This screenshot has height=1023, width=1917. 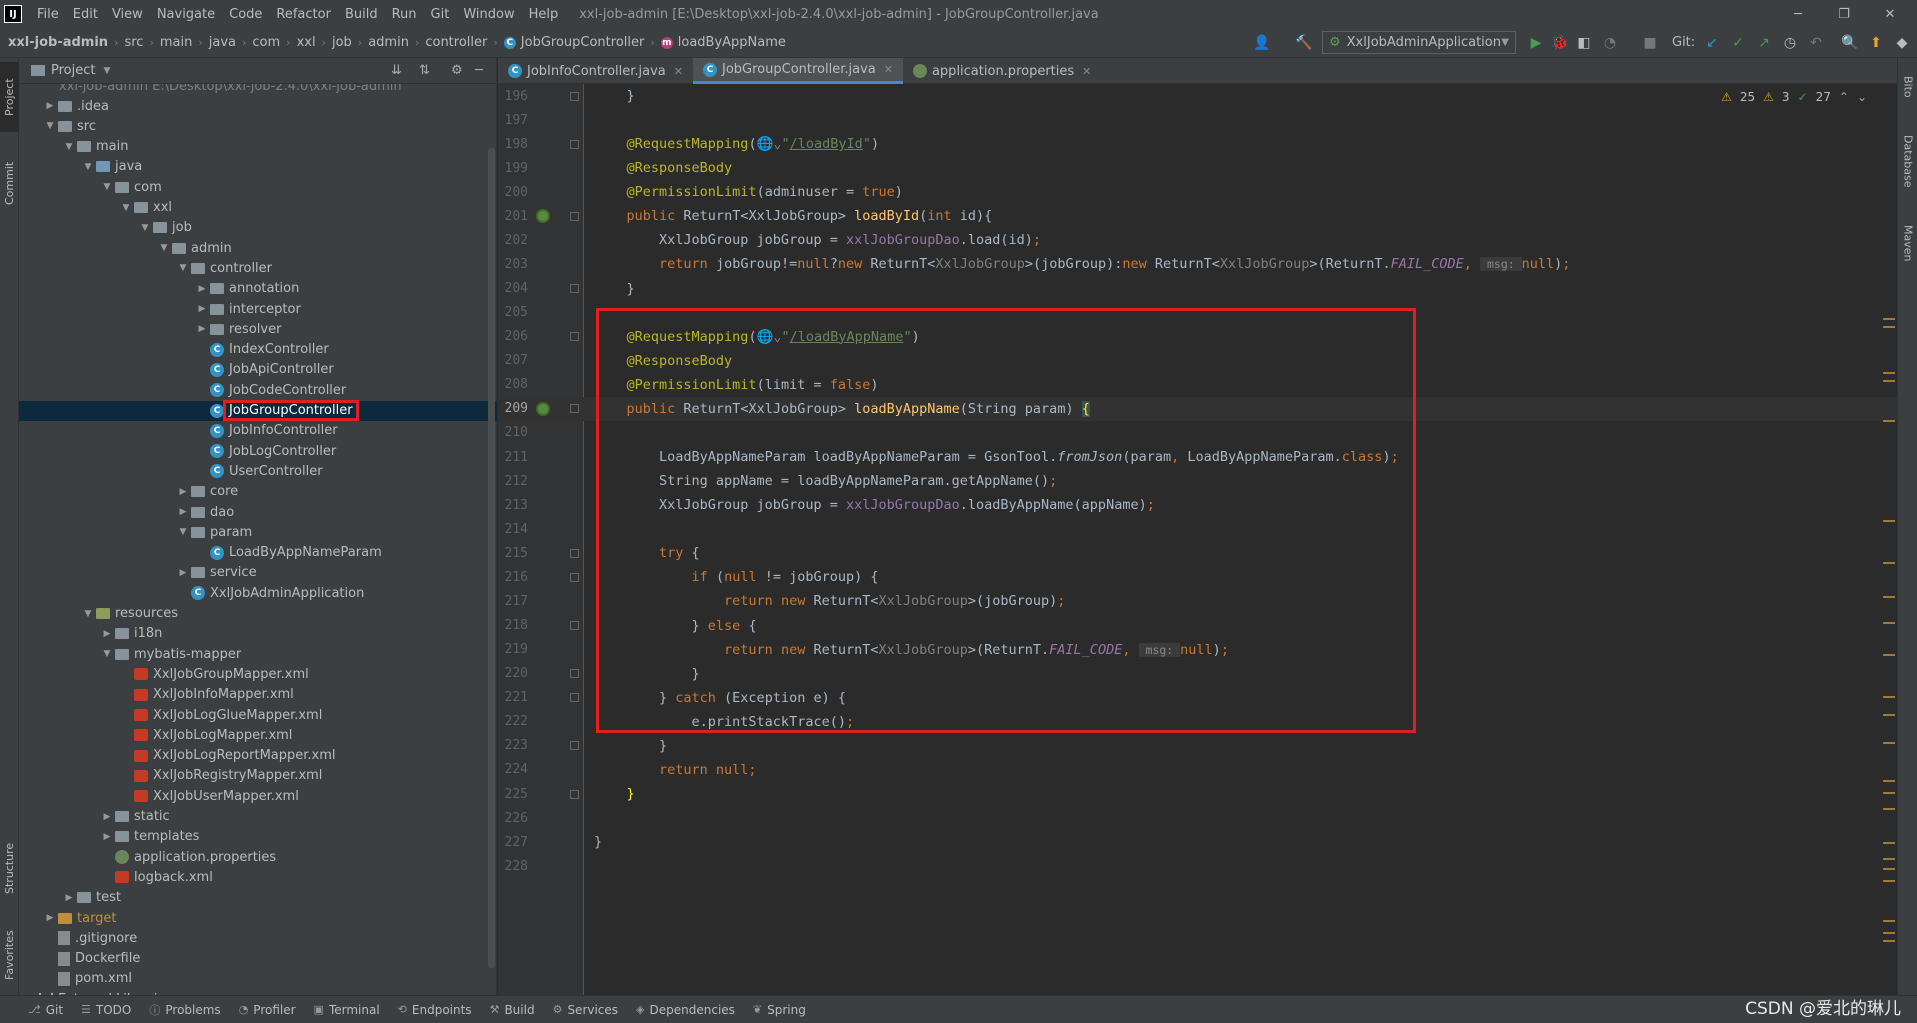 What do you see at coordinates (127, 14) in the screenshot?
I see `menu-view: View` at bounding box center [127, 14].